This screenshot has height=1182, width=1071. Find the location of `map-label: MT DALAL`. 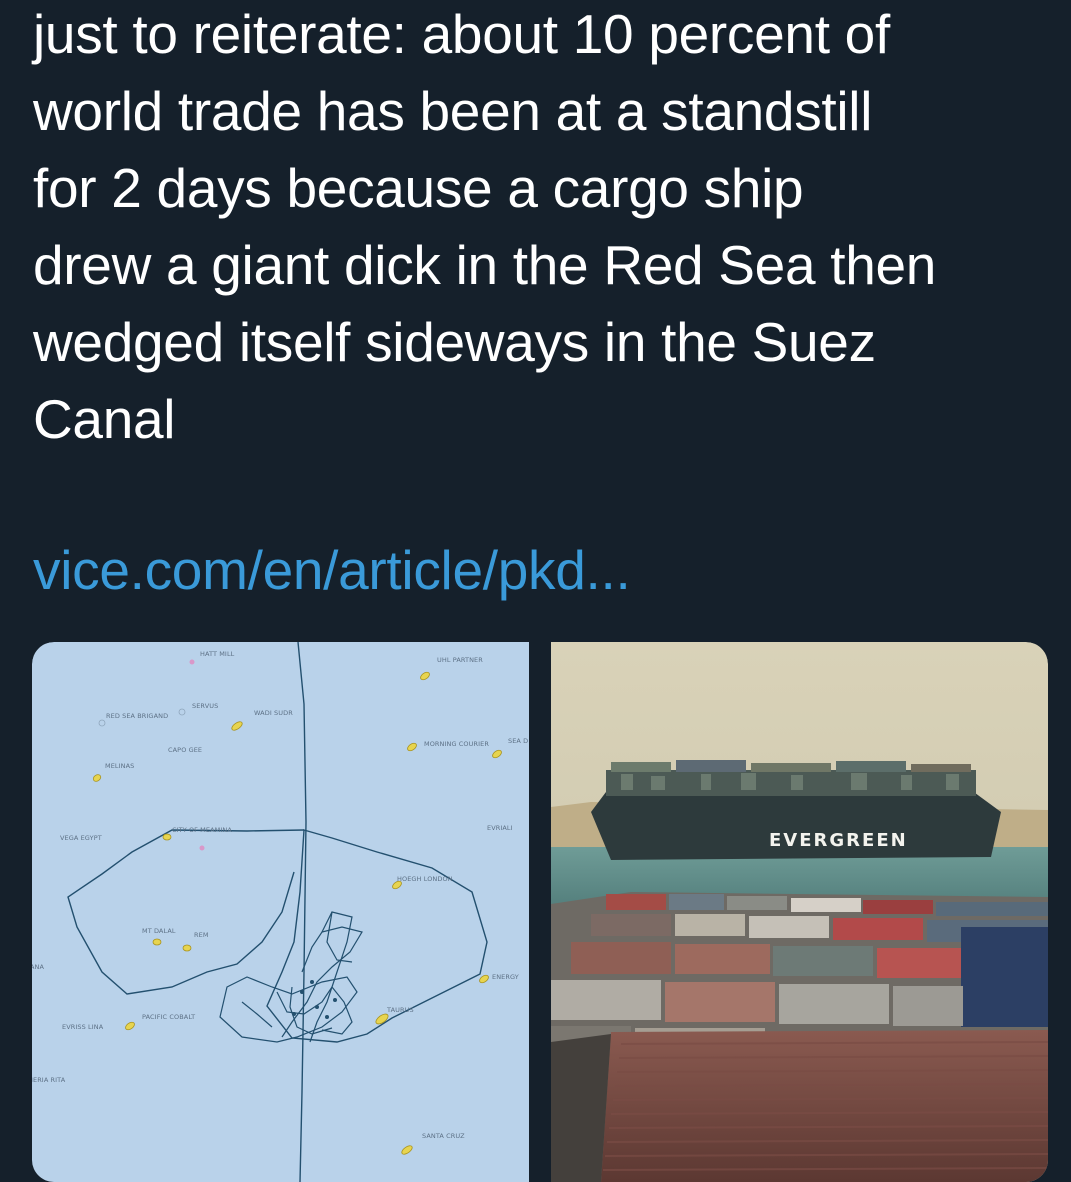

map-label: MT DALAL is located at coordinates (159, 931).